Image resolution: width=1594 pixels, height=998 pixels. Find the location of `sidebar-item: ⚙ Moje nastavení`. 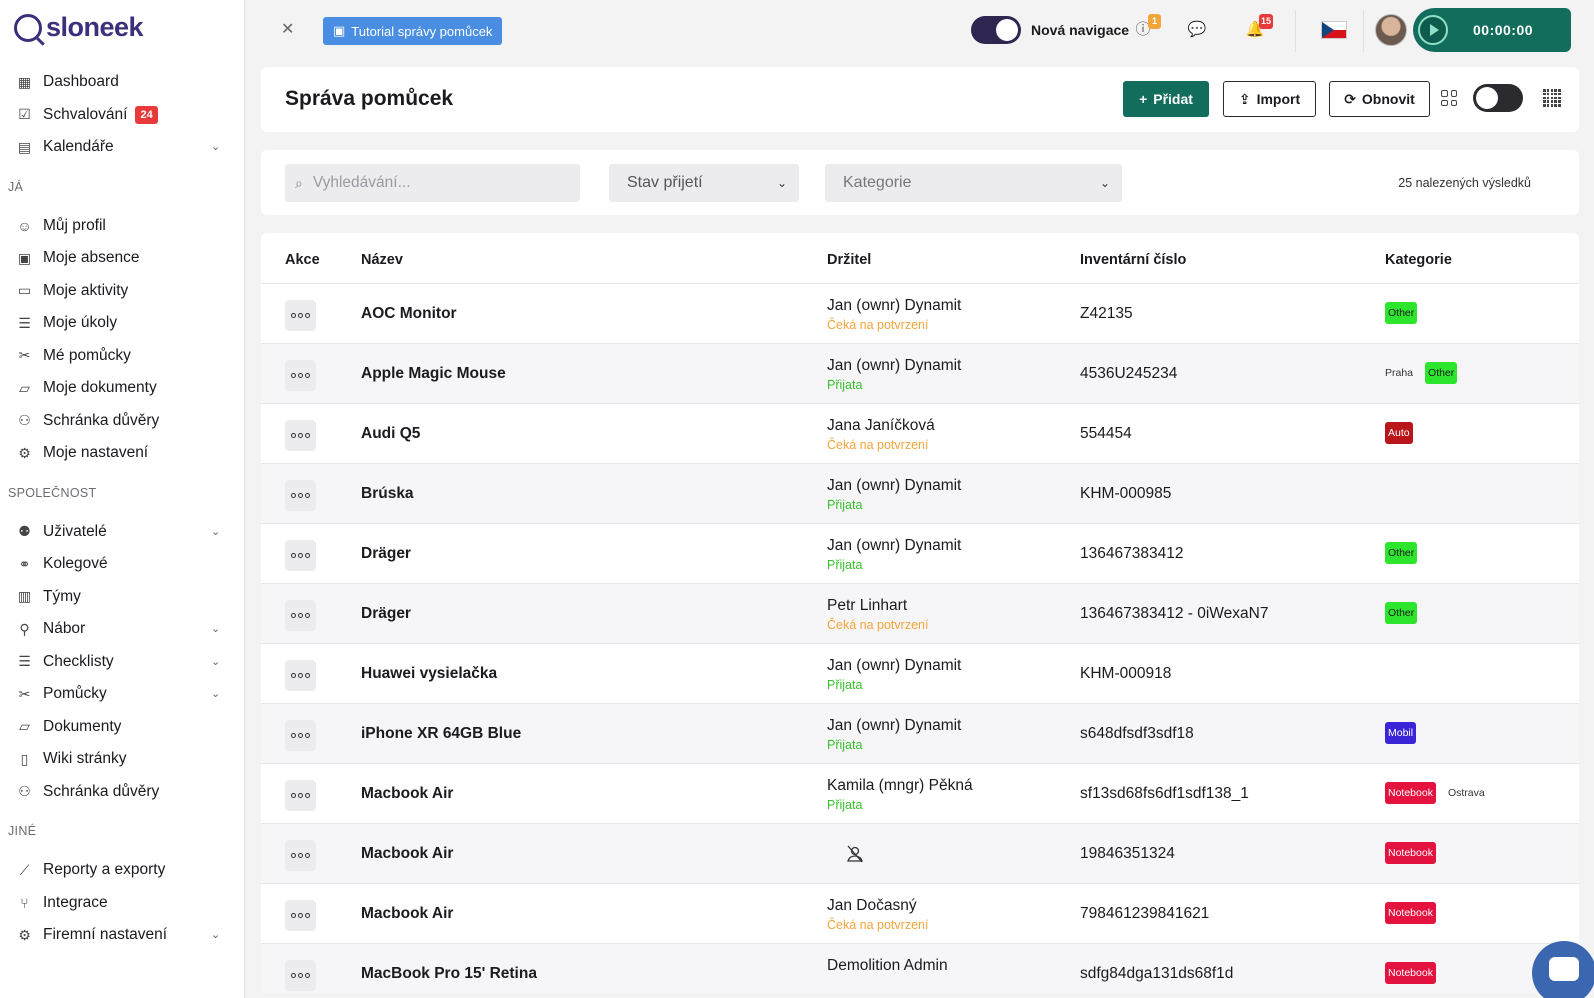

sidebar-item: ⚙ Moje nastavení is located at coordinates (122, 453).